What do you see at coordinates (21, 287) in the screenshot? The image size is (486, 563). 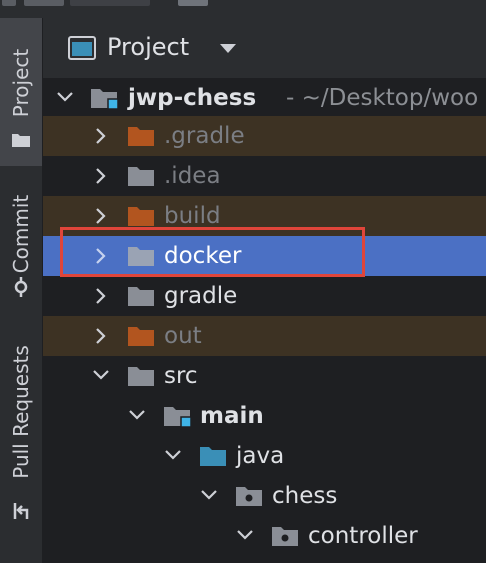 I see `commit-icon` at bounding box center [21, 287].